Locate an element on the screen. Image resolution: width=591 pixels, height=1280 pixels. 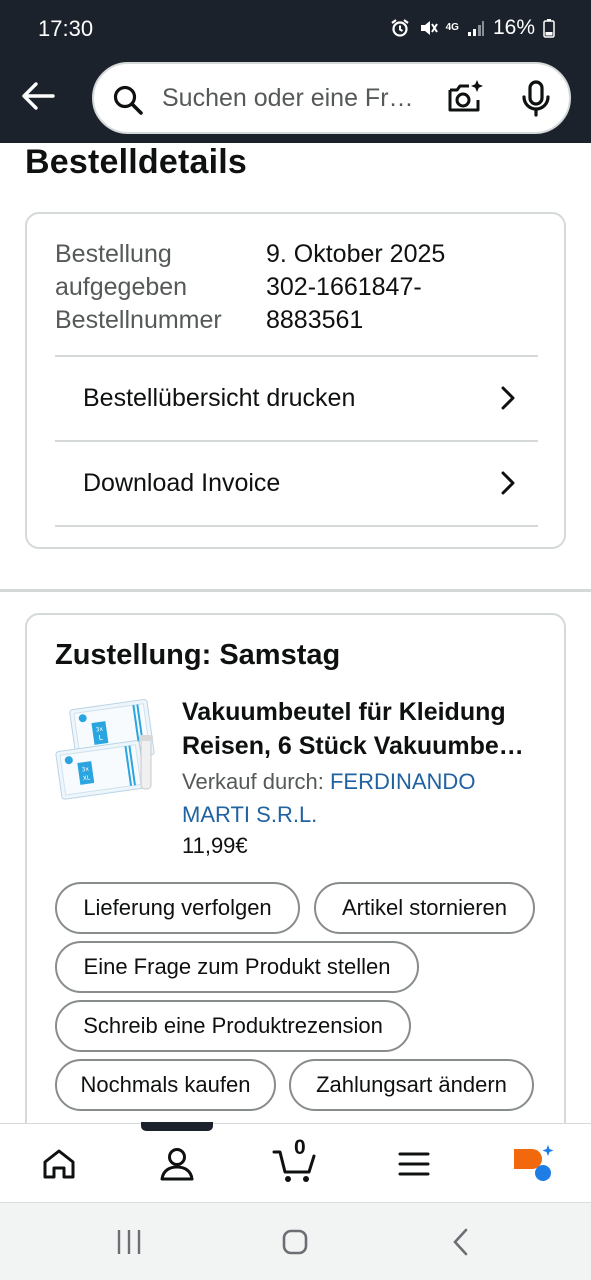
seller-link-cont: MARTI S.R.L. is located at coordinates (249, 814).